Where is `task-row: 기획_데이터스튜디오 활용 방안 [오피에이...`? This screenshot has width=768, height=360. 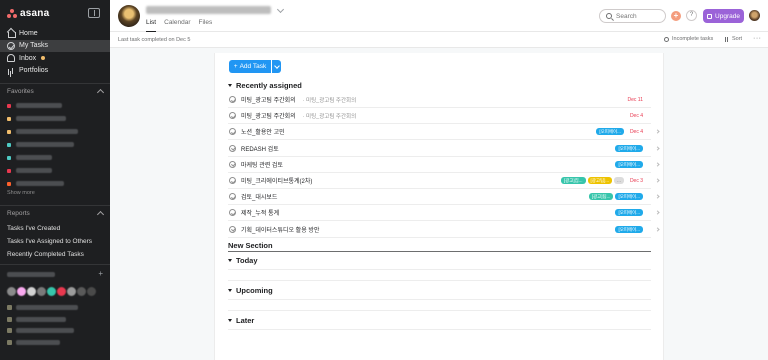
task-row: 기획_데이터스튜디오 활용 방안 [오피에이... is located at coordinates (444, 230).